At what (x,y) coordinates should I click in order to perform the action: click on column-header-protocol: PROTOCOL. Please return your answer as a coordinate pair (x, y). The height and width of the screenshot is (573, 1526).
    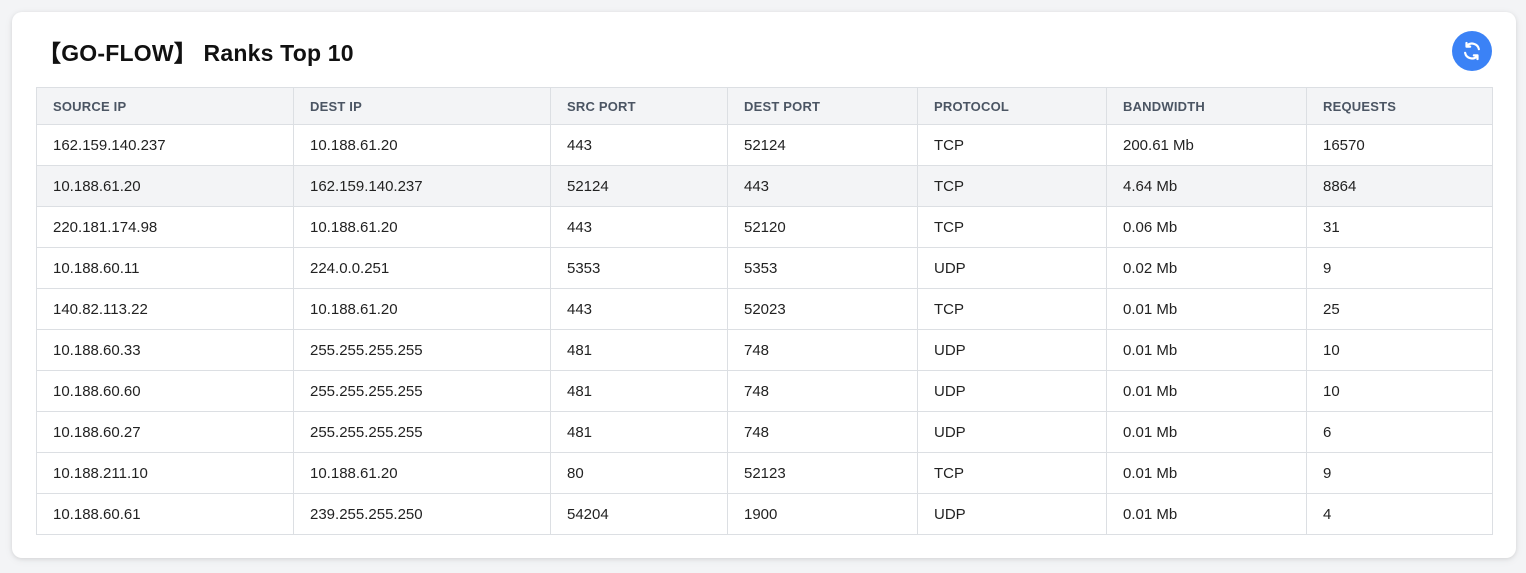
    Looking at the image, I should click on (1012, 106).